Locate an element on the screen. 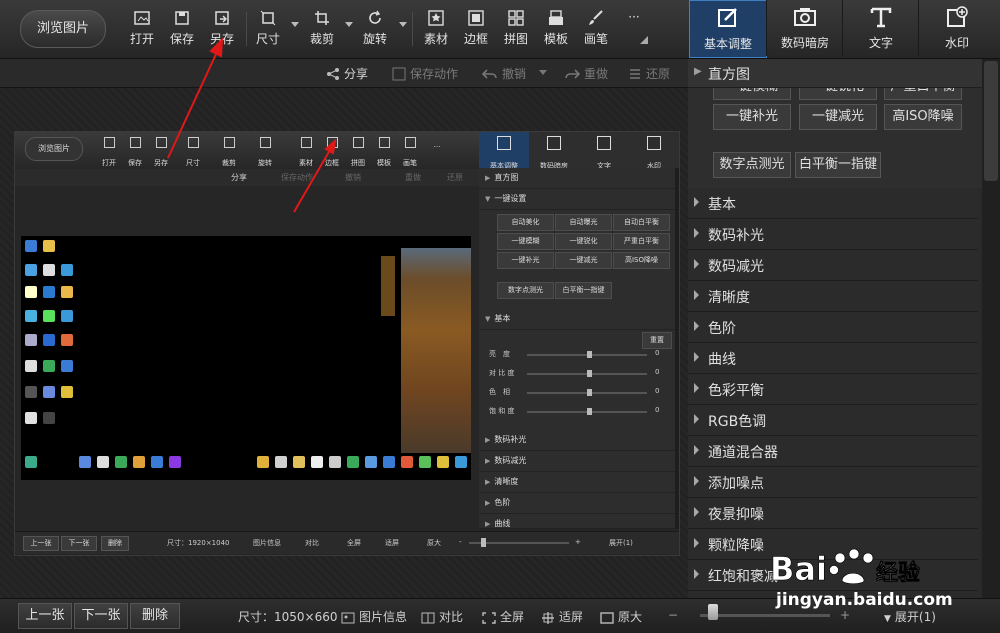  one-key-fill-light-button: 一键补光 is located at coordinates (752, 117).